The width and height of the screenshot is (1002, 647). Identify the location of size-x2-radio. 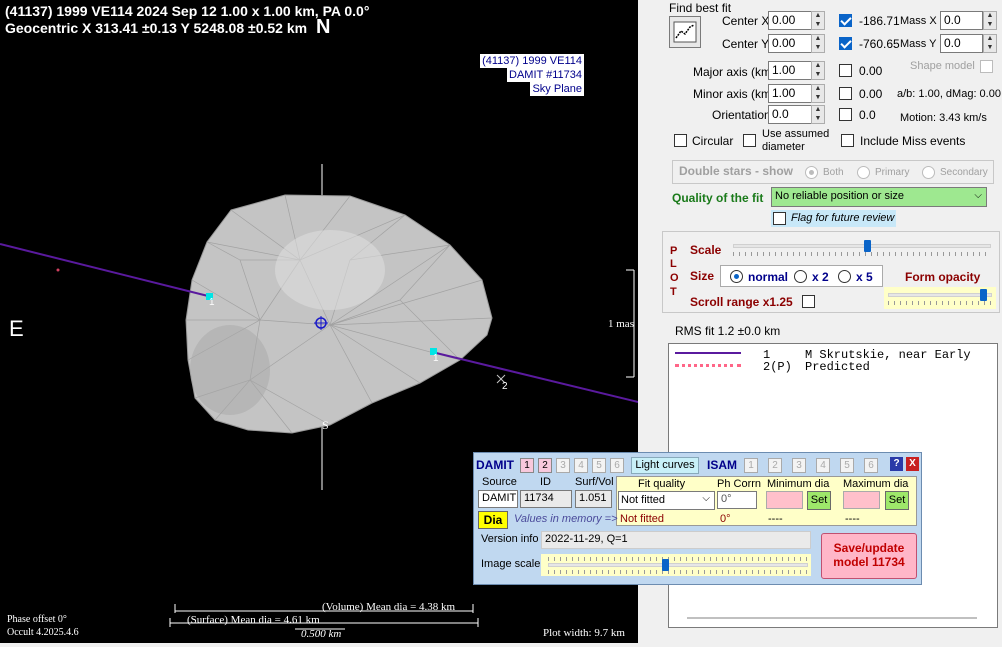
(800, 276).